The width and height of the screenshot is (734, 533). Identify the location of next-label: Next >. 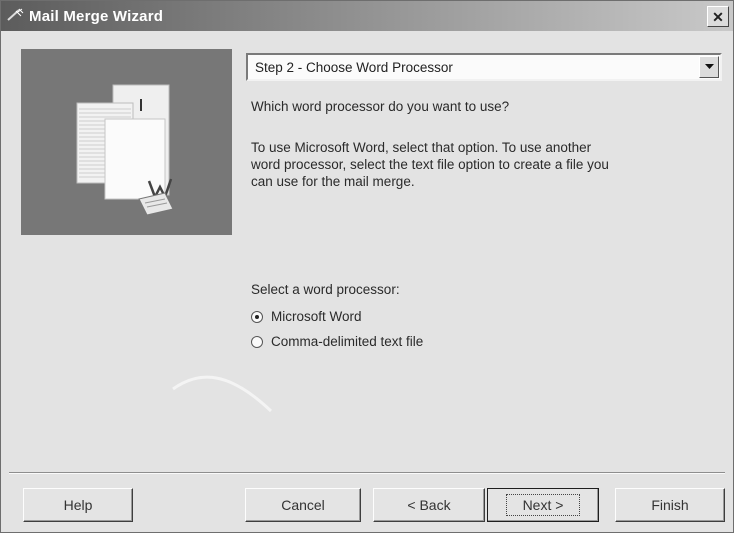
(543, 505).